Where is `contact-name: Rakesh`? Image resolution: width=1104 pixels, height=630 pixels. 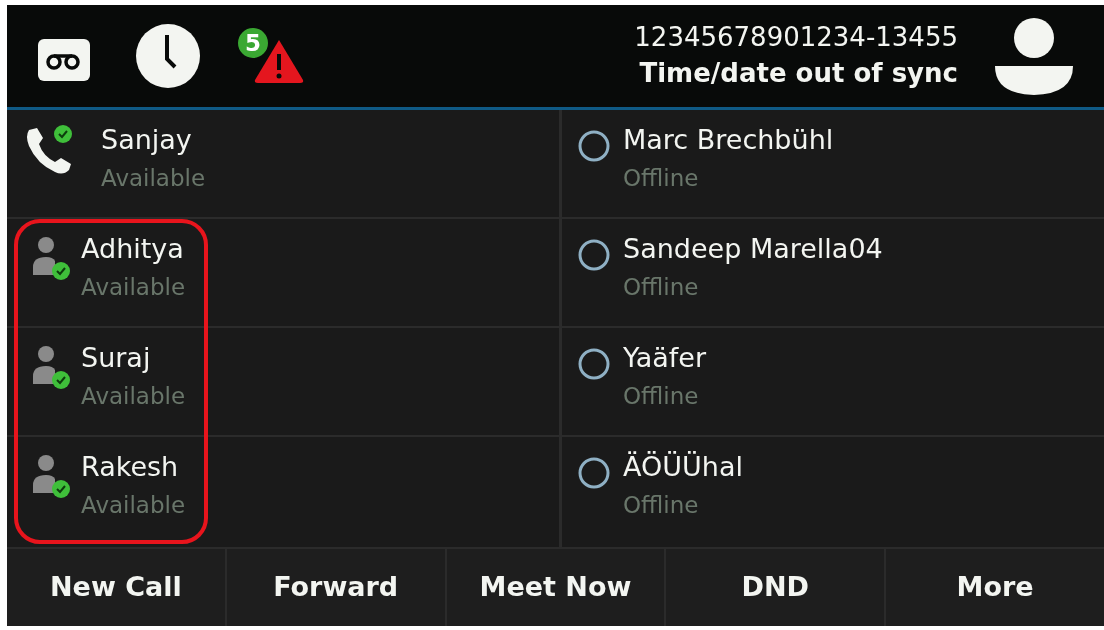
contact-name: Rakesh is located at coordinates (133, 467).